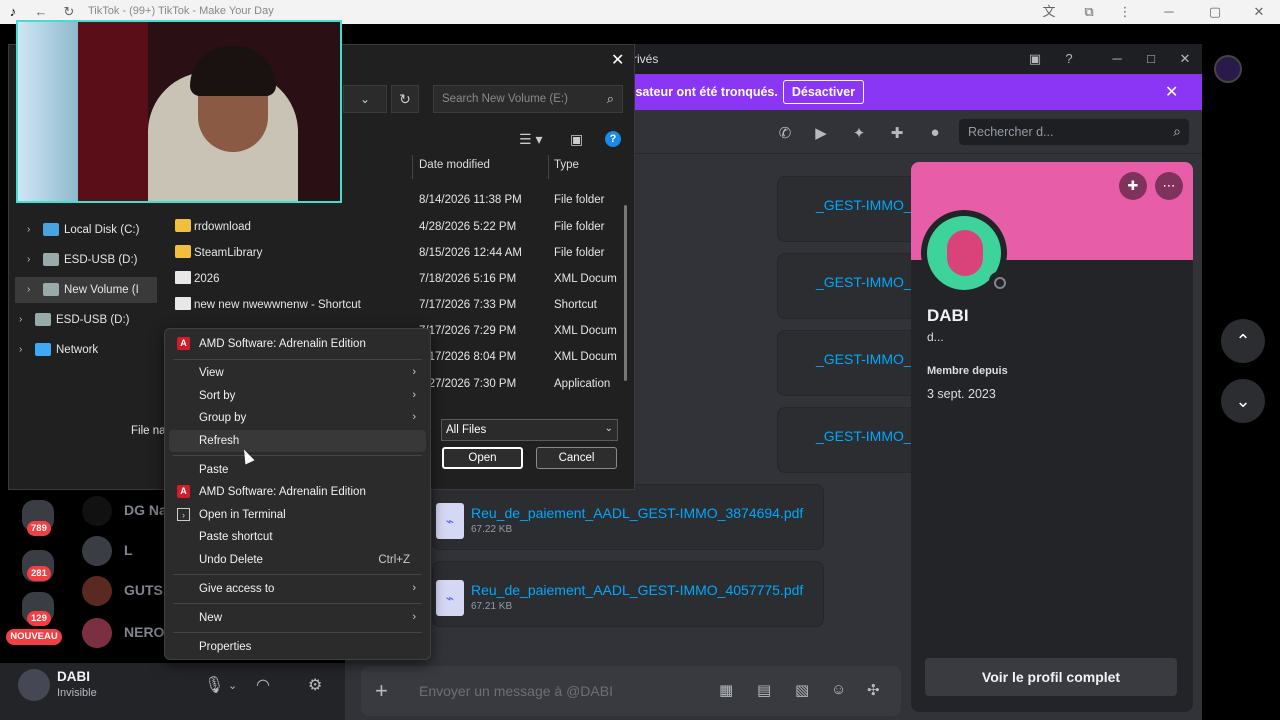 The width and height of the screenshot is (1280, 720). Describe the element at coordinates (381, 691) in the screenshot. I see `add-attachment-icon: +` at that location.